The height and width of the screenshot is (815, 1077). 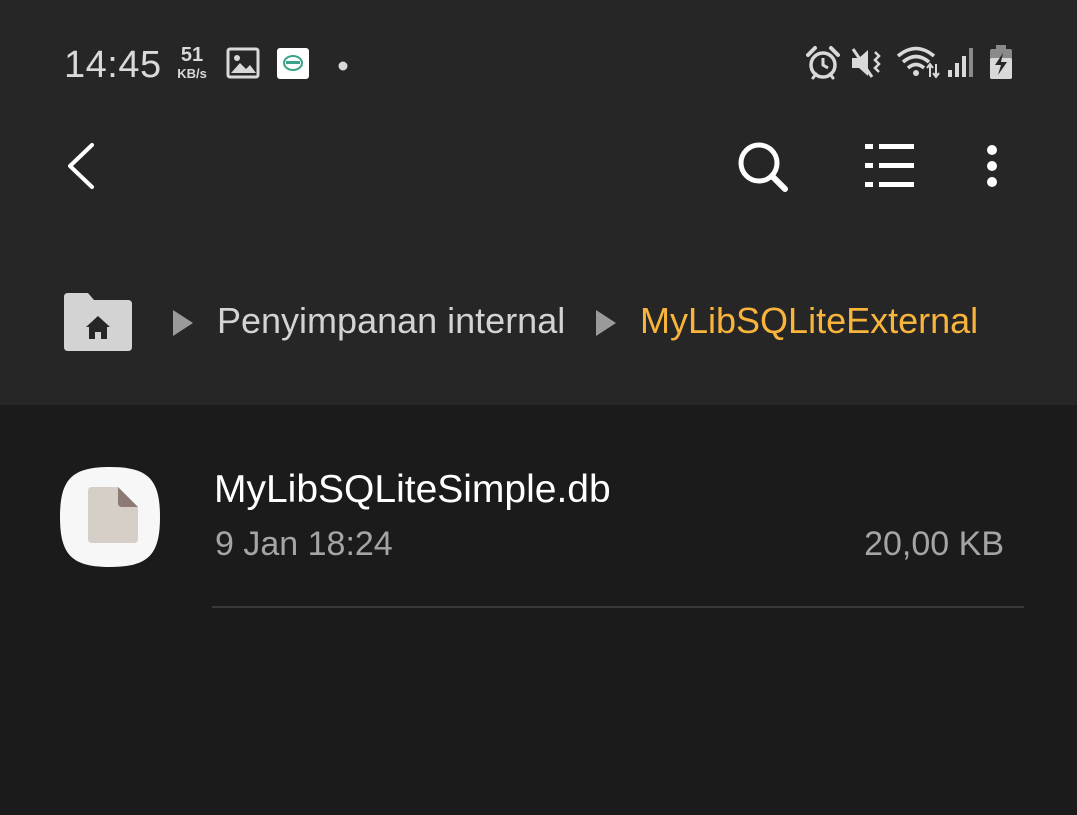 What do you see at coordinates (192, 55) in the screenshot?
I see `network-speed-value: 51` at bounding box center [192, 55].